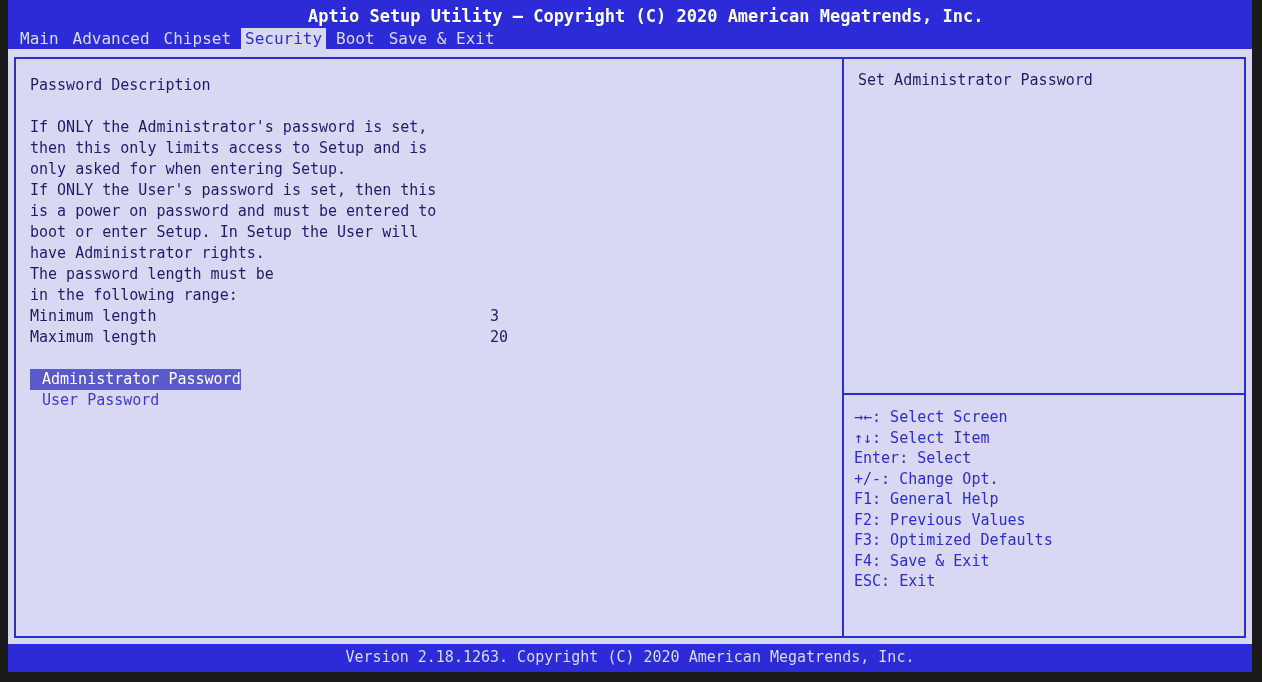 The image size is (1262, 682). Describe the element at coordinates (111, 38) in the screenshot. I see `menu-tab: Advanced` at that location.